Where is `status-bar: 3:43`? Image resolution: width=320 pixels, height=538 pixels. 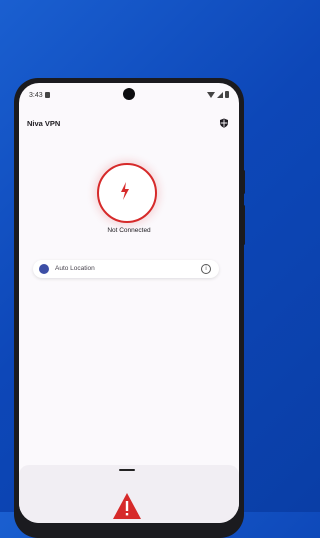
status-bar: 3:43 is located at coordinates (129, 94).